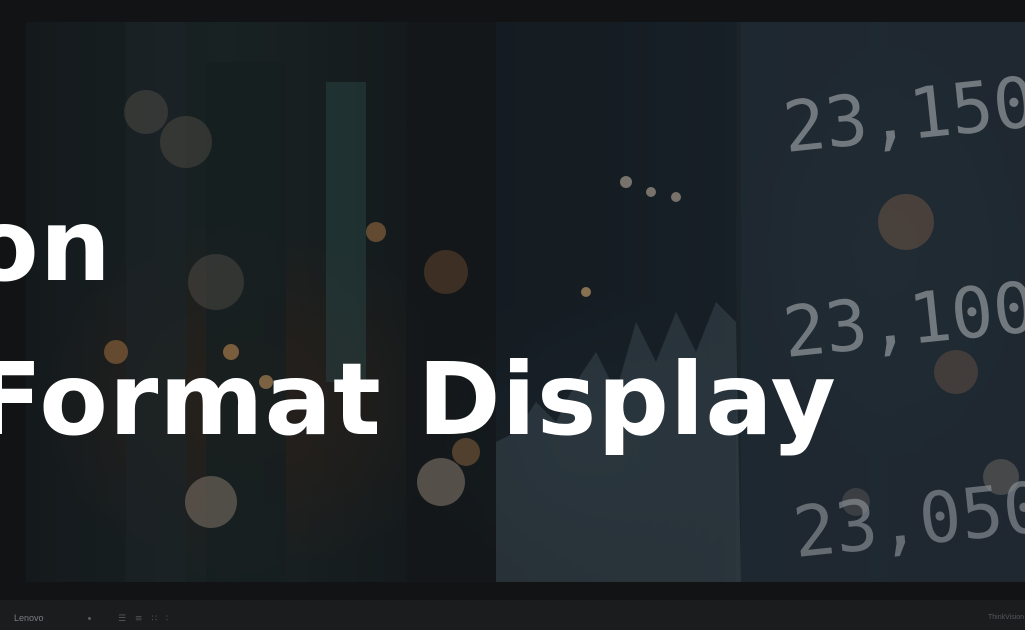 This screenshot has width=1025, height=630. I want to click on brand-logo: Lenovo, so click(29, 618).